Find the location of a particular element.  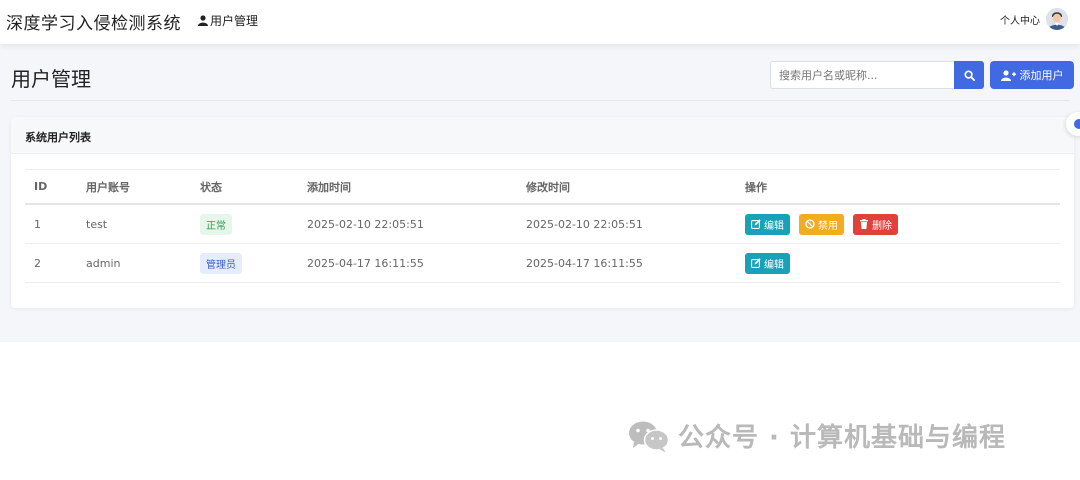

cell-modified-time: 2025-02-10 22:05:51 is located at coordinates (584, 224).